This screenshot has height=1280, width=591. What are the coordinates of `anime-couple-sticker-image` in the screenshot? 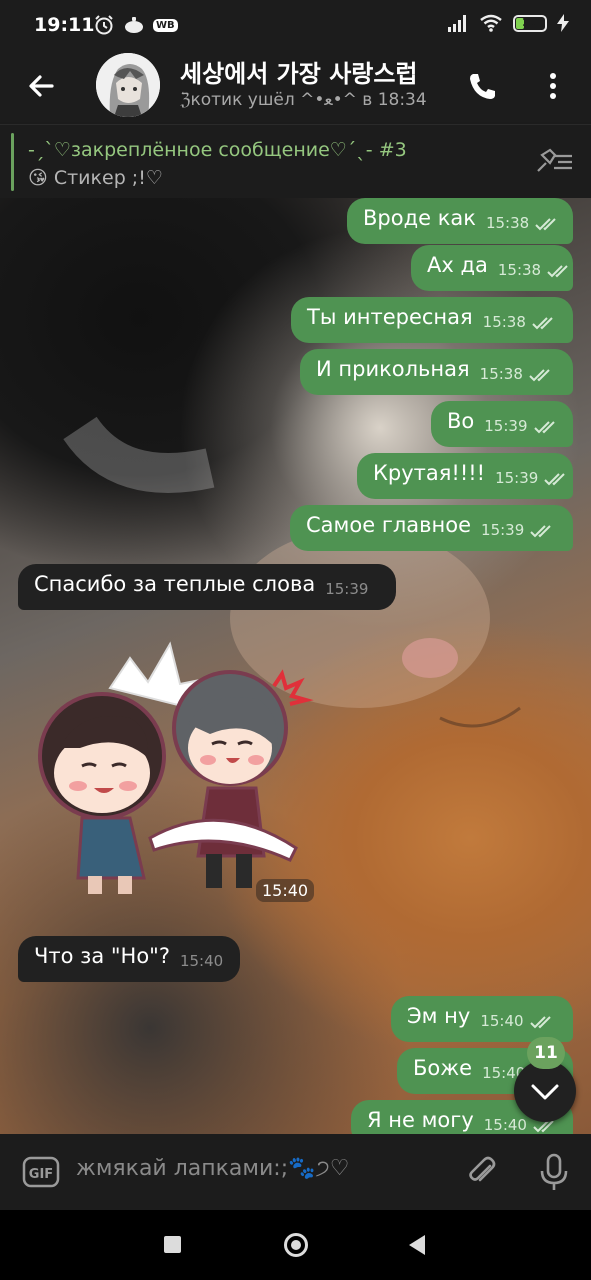 It's located at (176, 767).